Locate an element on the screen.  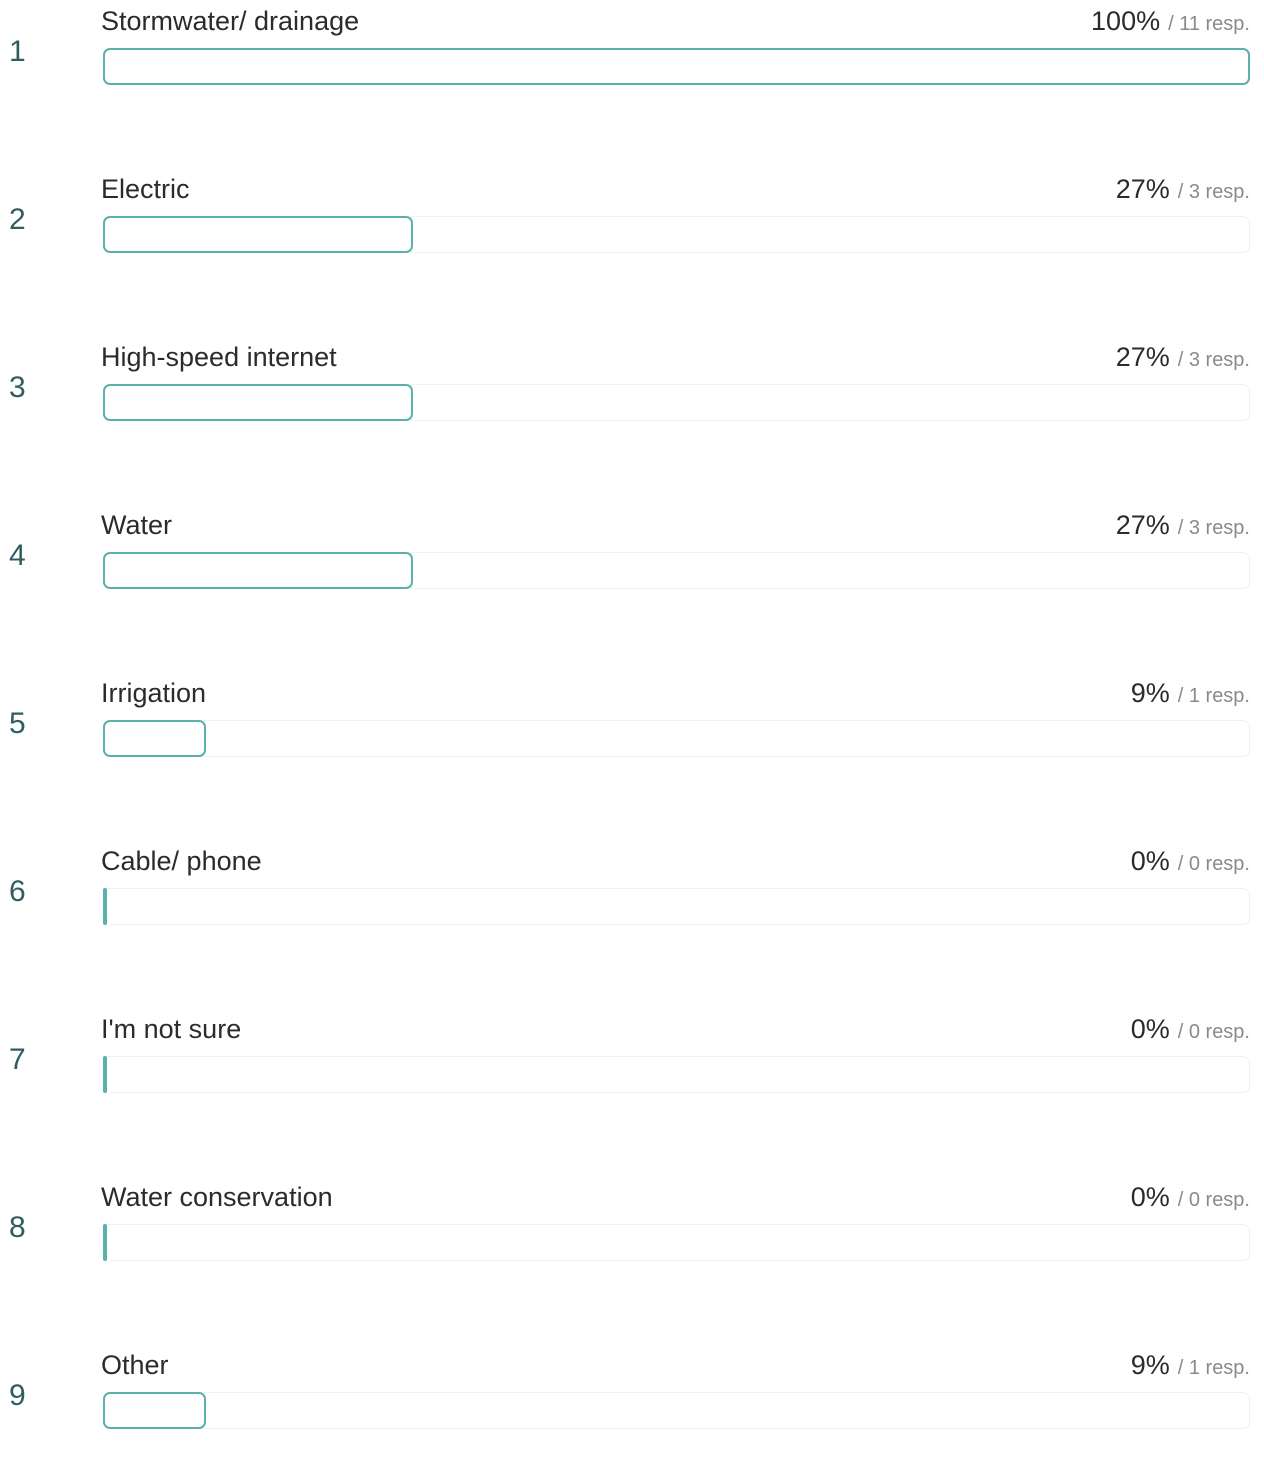
rank-number: 8 is located at coordinates (17, 1227).